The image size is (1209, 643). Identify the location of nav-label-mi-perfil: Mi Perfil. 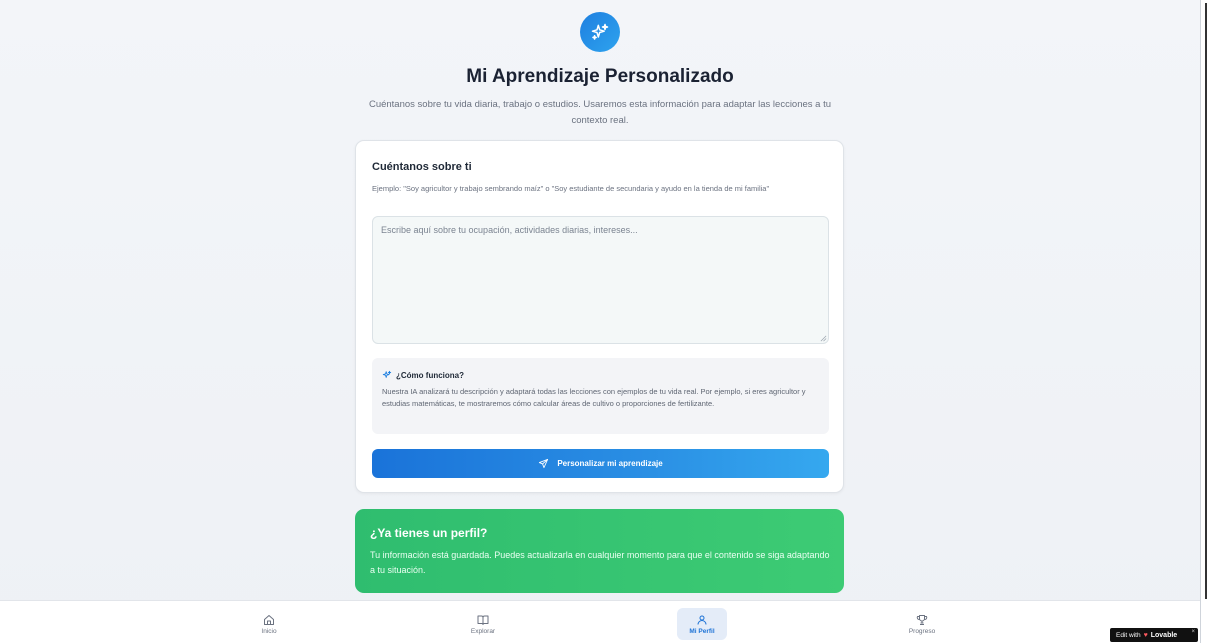
(702, 631).